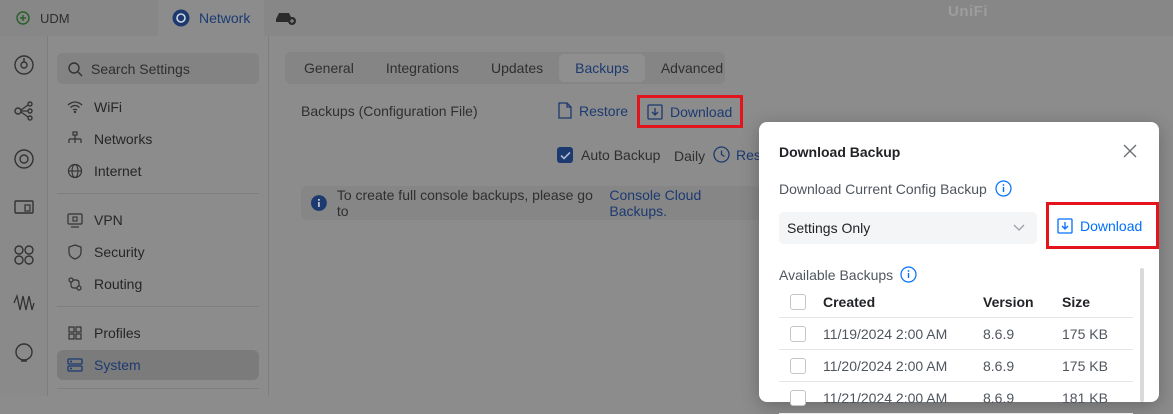 The width and height of the screenshot is (1173, 414). Describe the element at coordinates (329, 68) in the screenshot. I see `tab-general: General` at that location.